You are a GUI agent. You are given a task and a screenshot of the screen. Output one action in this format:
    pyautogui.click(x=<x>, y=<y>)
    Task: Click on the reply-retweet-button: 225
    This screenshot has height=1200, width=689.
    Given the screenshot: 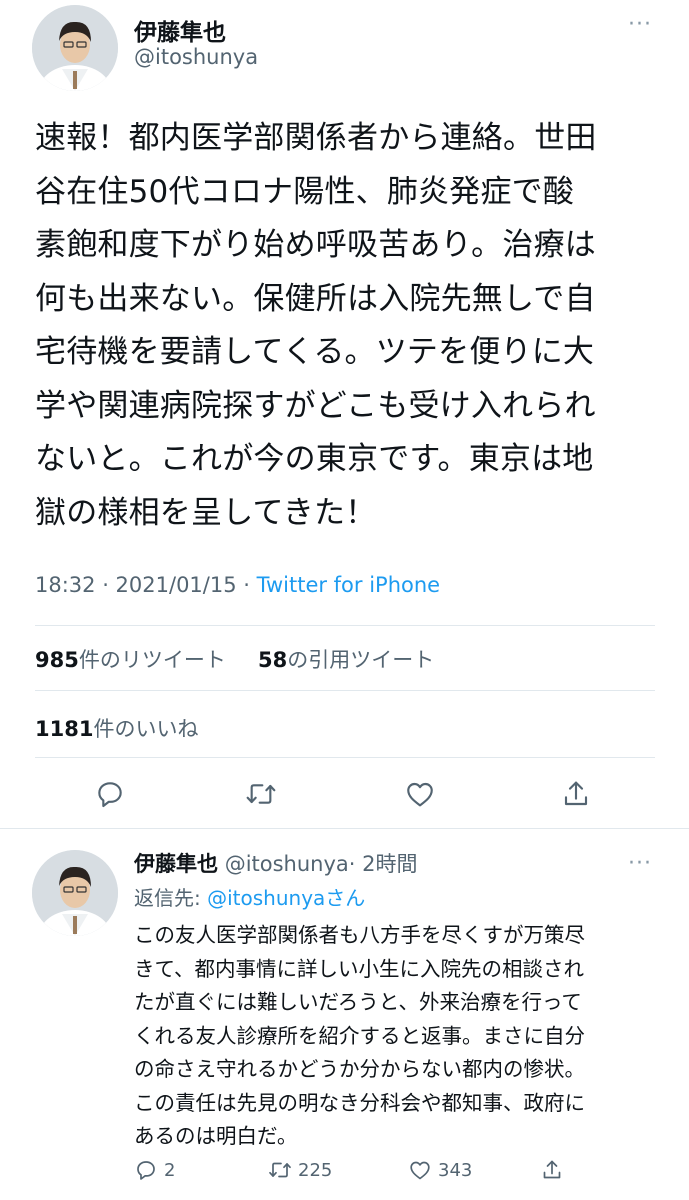 What is the action you would take?
    pyautogui.click(x=300, y=1170)
    